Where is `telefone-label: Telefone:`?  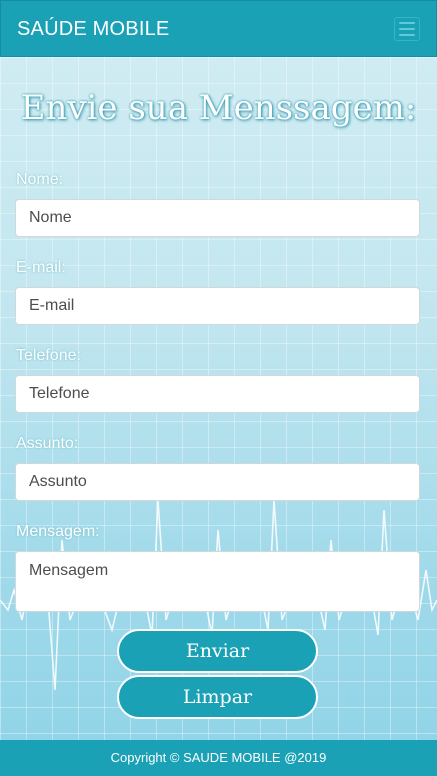 telefone-label: Telefone: is located at coordinates (48, 355).